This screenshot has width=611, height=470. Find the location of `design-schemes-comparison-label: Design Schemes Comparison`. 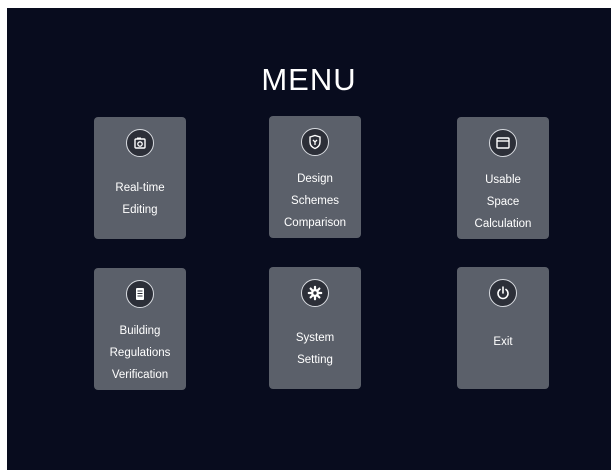

design-schemes-comparison-label: Design Schemes Comparison is located at coordinates (315, 201).